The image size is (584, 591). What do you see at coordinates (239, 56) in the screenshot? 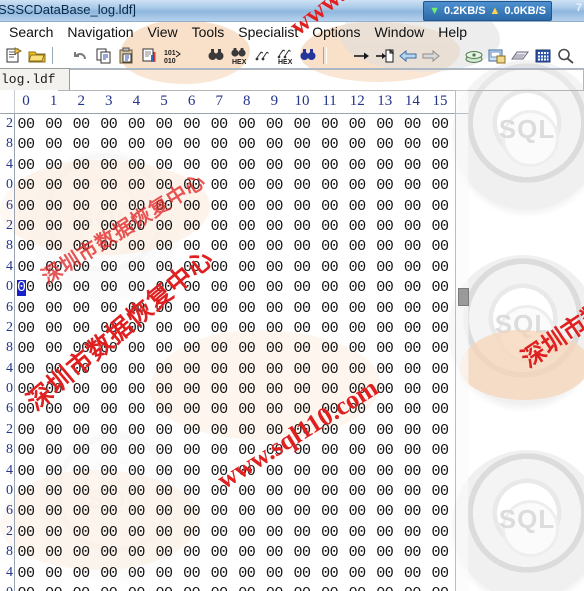
I see `find-hex-icon: HEX` at bounding box center [239, 56].